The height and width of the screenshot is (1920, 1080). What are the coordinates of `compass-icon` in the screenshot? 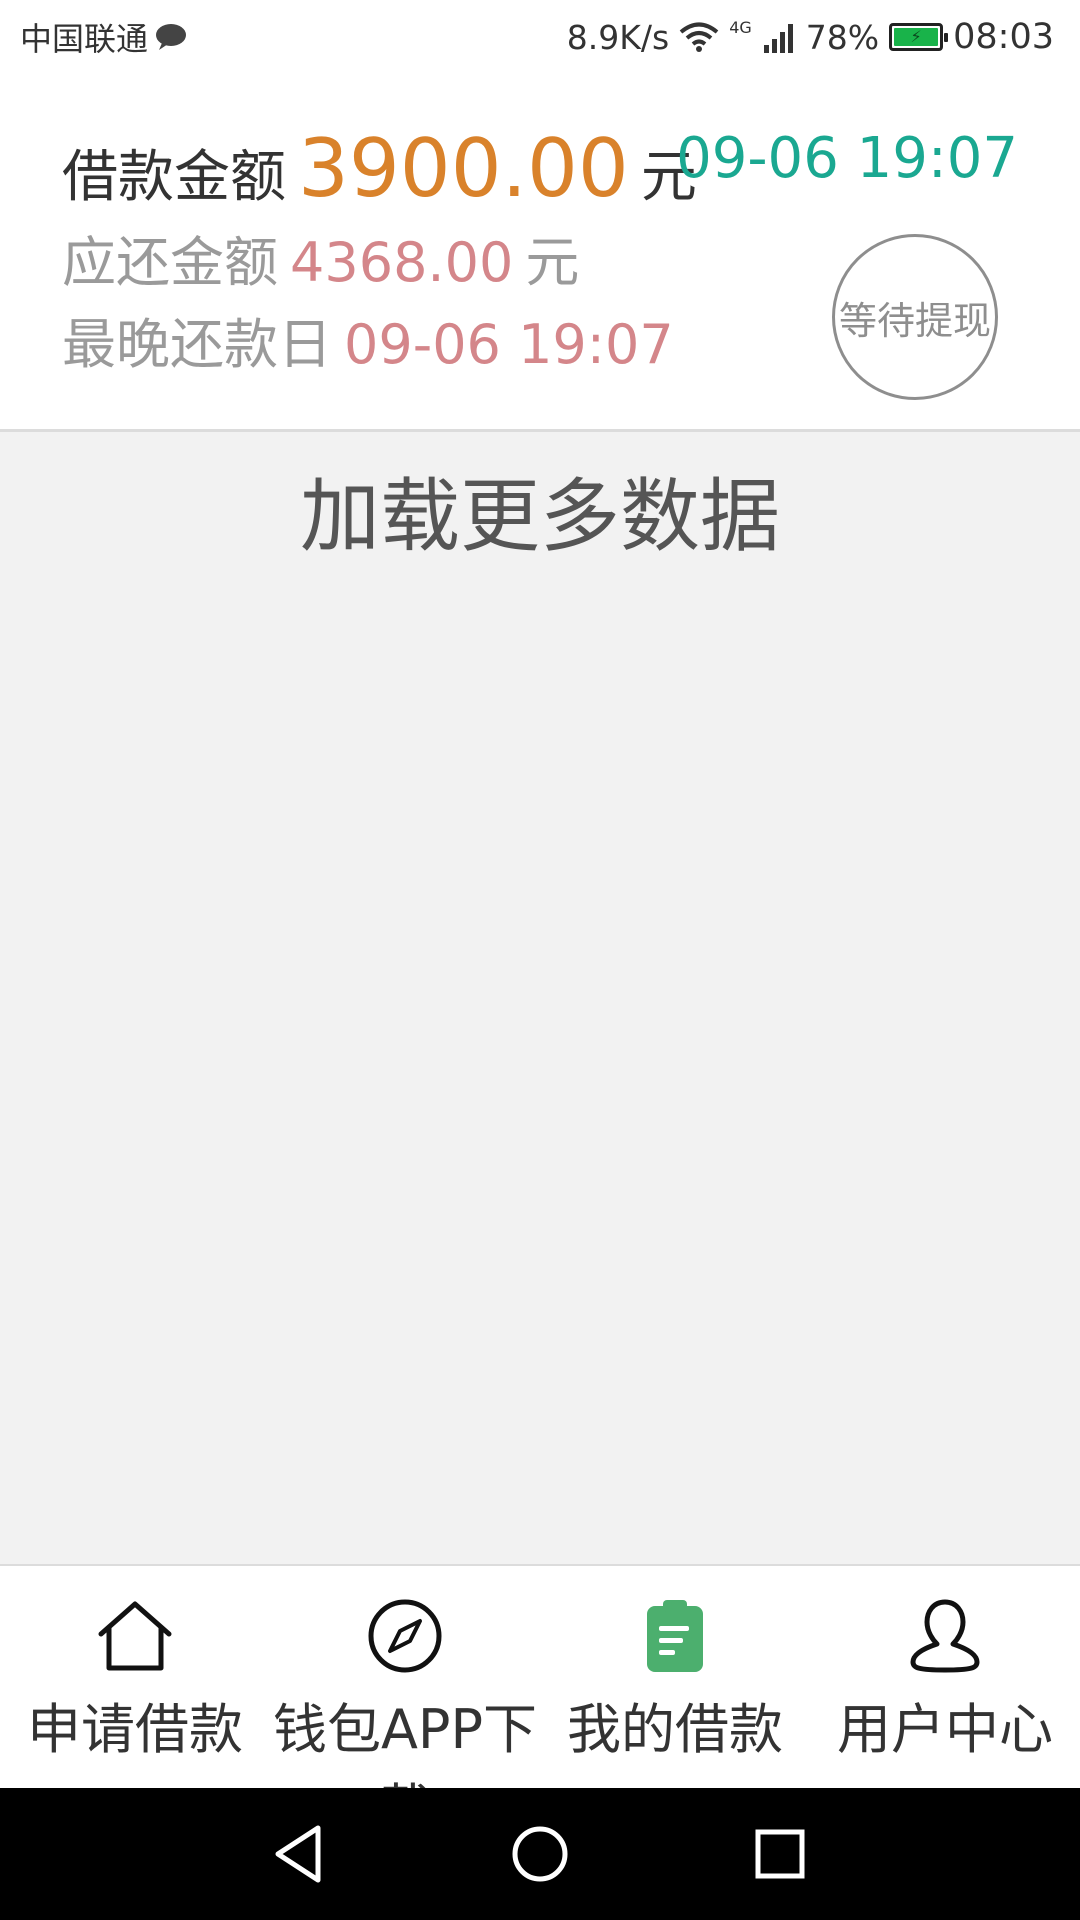 It's located at (405, 1636).